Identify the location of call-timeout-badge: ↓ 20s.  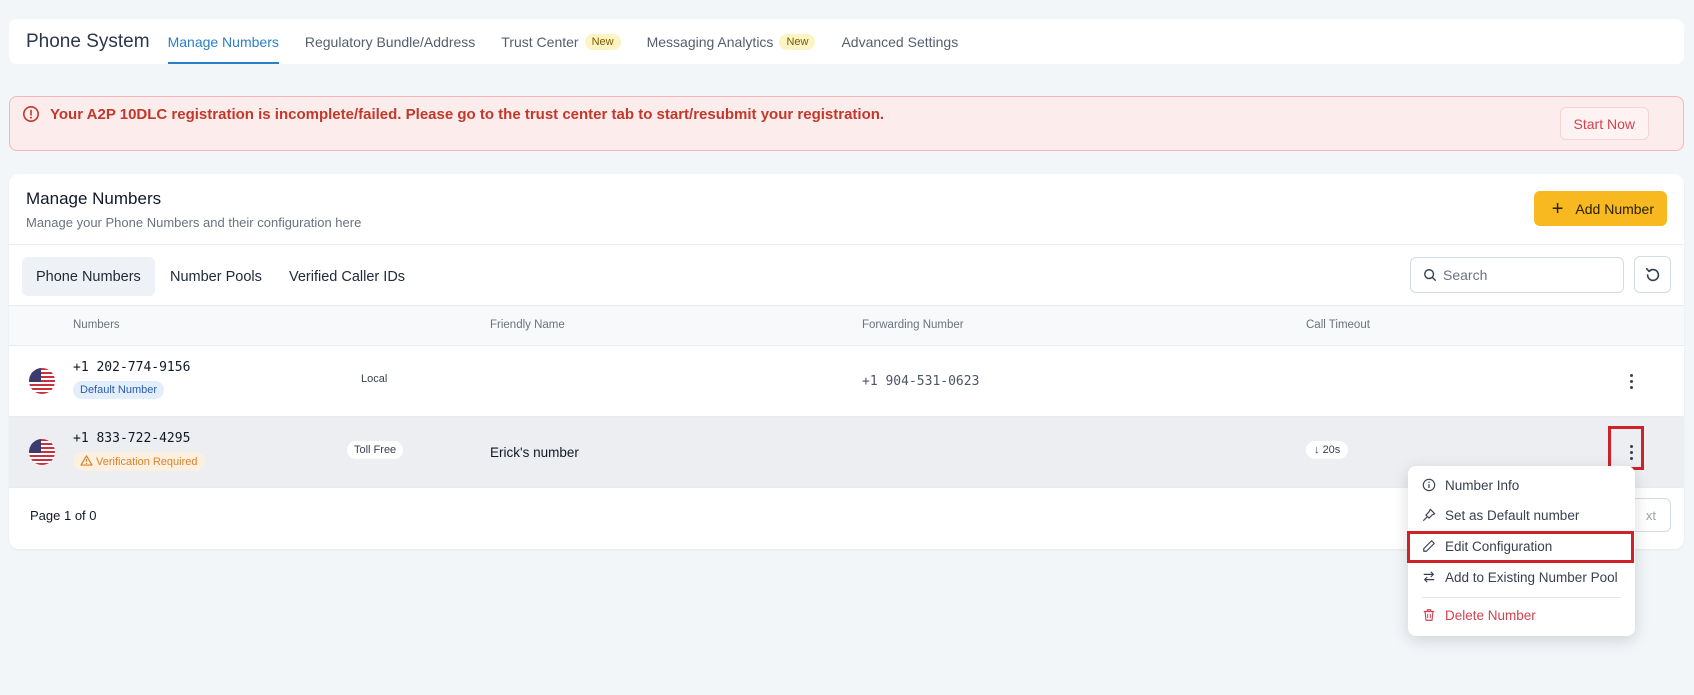
(1327, 450).